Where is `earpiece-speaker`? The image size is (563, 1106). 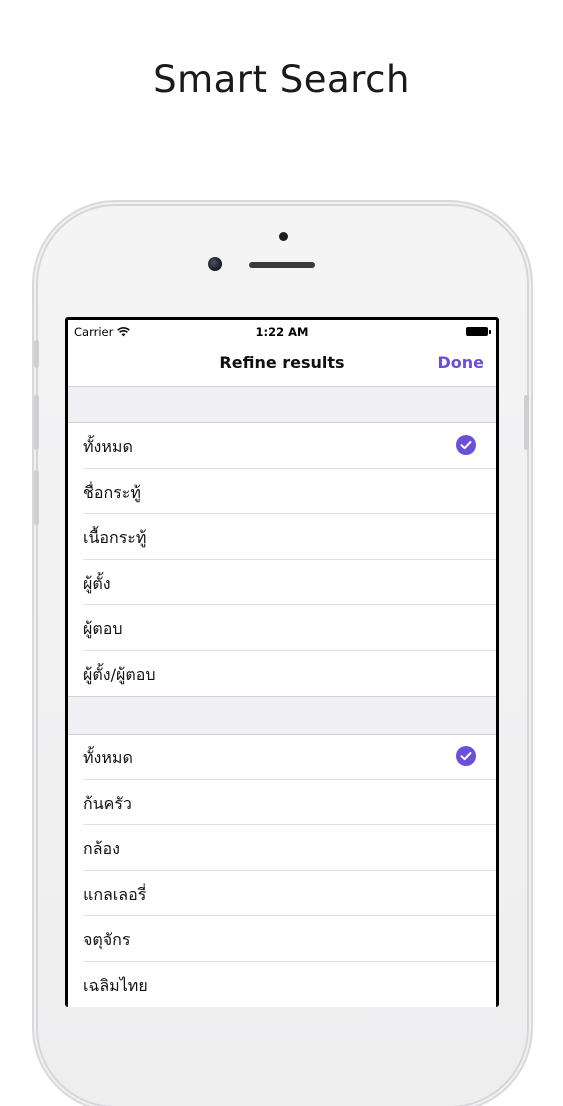 earpiece-speaker is located at coordinates (282, 265).